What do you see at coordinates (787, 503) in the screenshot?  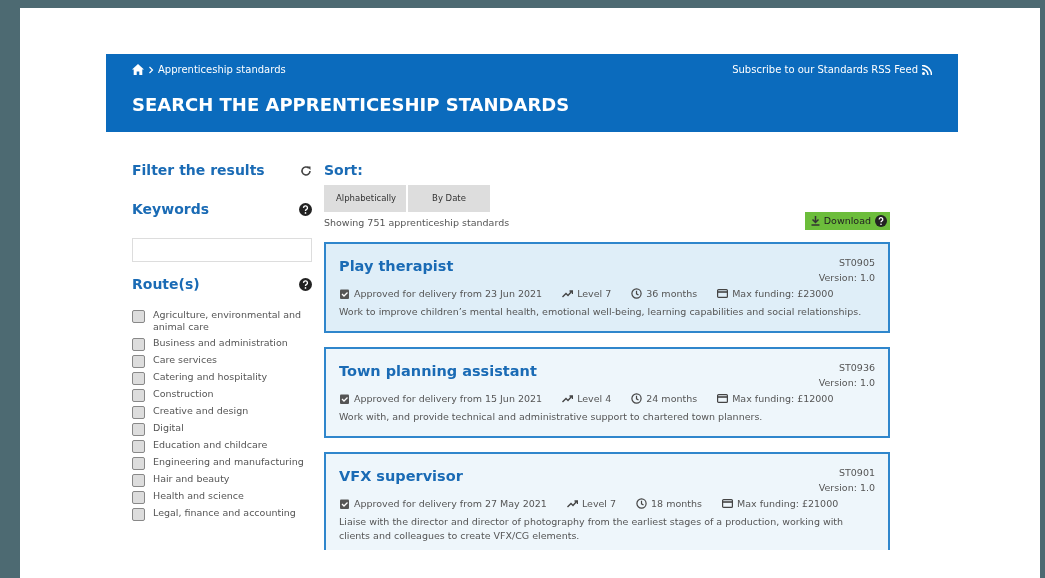 I see `meta-text: Max funding: £21000` at bounding box center [787, 503].